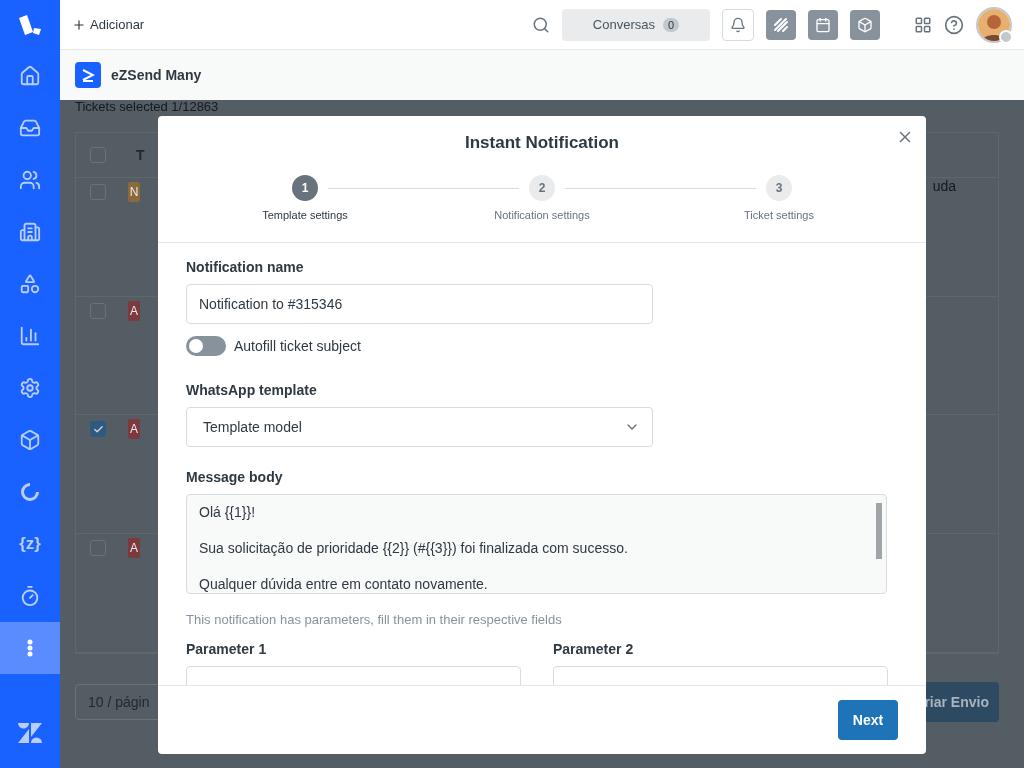 Image resolution: width=1024 pixels, height=768 pixels. Describe the element at coordinates (206, 346) in the screenshot. I see `autofill-toggle` at that location.